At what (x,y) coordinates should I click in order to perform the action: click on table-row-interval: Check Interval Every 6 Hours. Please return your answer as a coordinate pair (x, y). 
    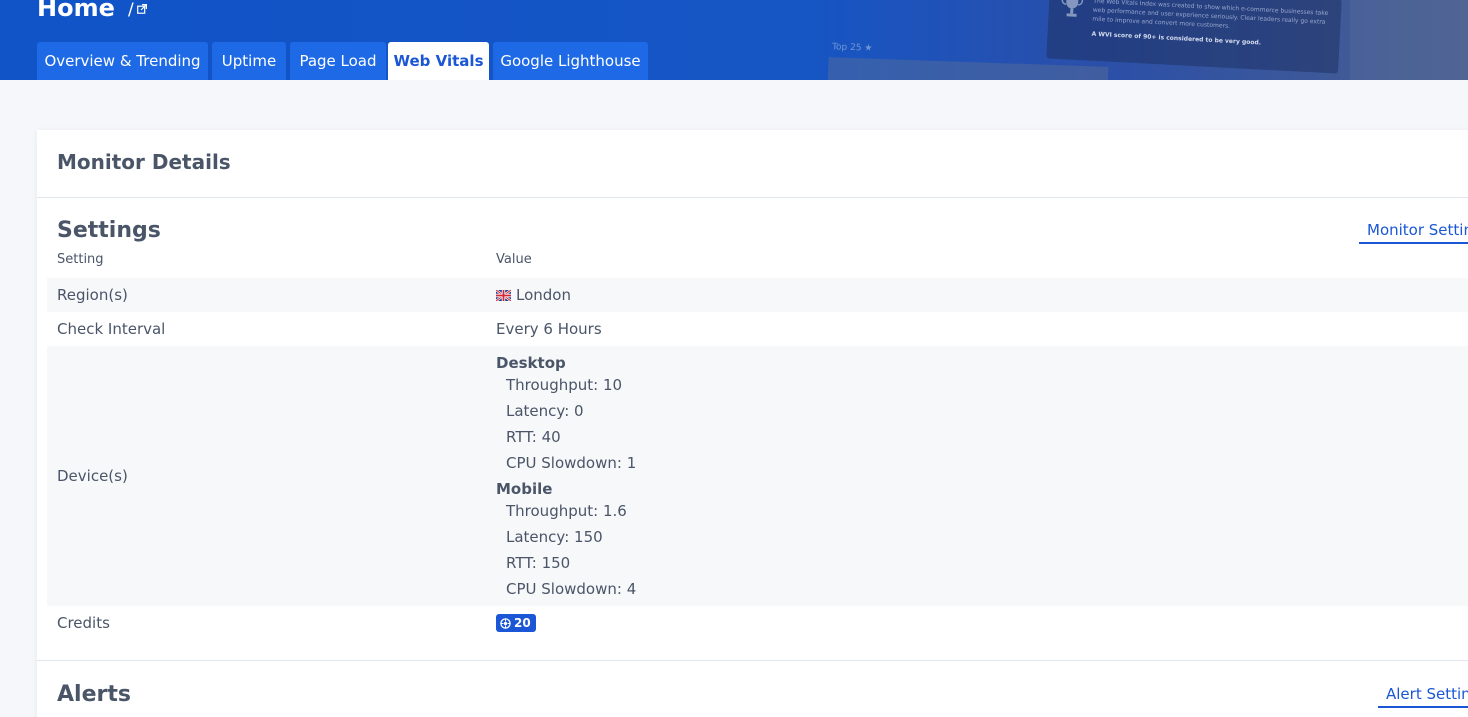
    Looking at the image, I should click on (757, 329).